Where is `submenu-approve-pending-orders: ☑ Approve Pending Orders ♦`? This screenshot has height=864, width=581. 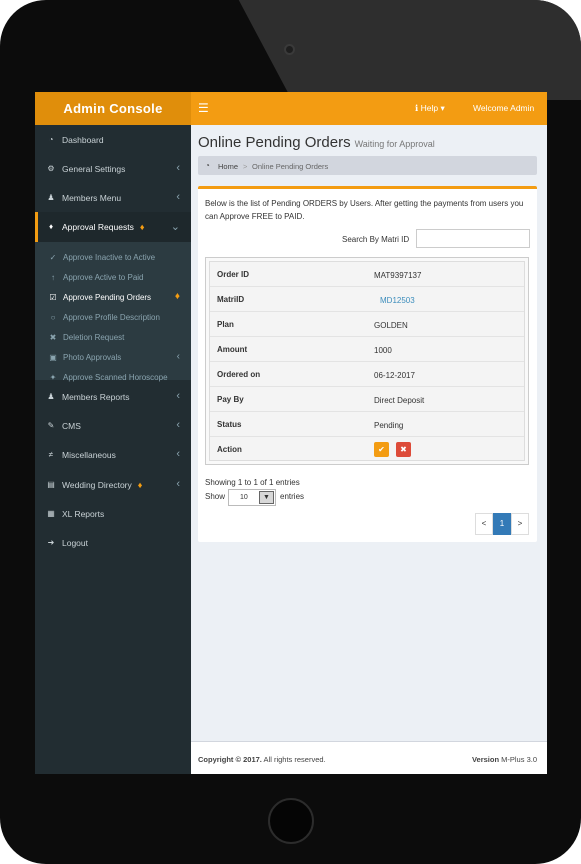 submenu-approve-pending-orders: ☑ Approve Pending Orders ♦ is located at coordinates (113, 298).